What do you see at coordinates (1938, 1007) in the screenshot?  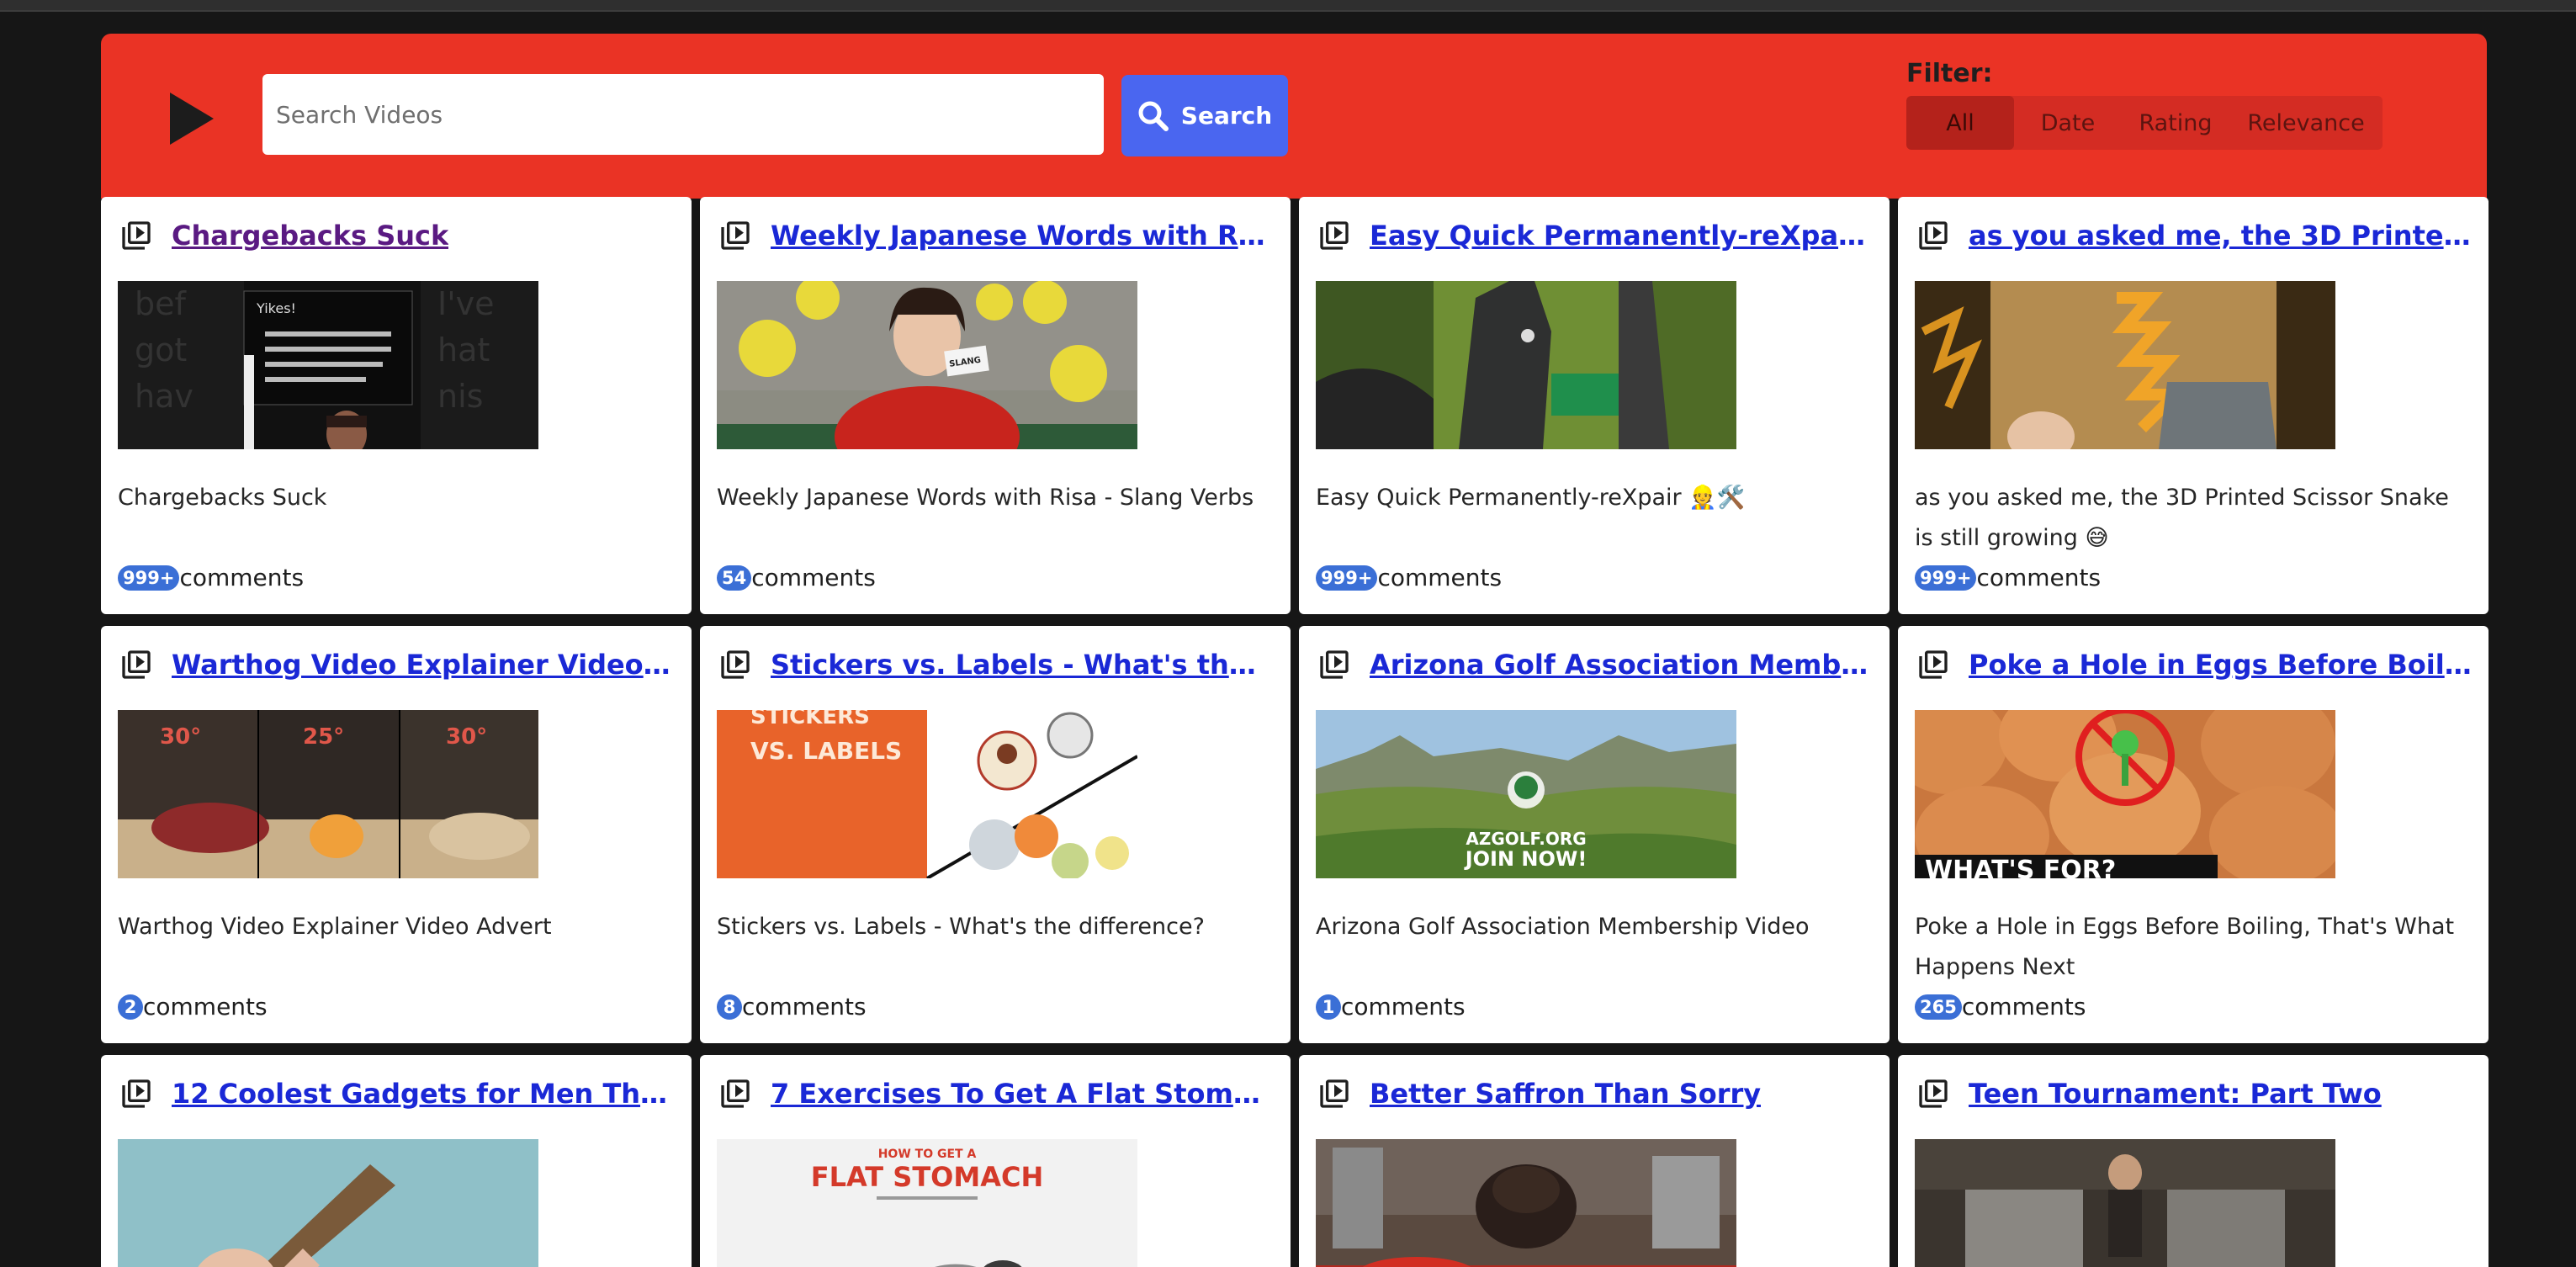 I see `comments-count-badge: 265` at bounding box center [1938, 1007].